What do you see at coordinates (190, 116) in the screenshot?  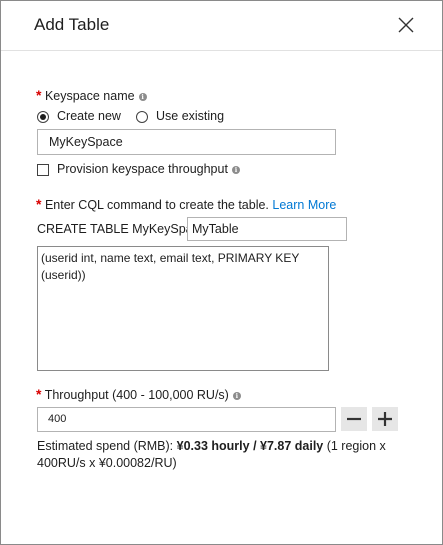 I see `use-existing-label: Use existing` at bounding box center [190, 116].